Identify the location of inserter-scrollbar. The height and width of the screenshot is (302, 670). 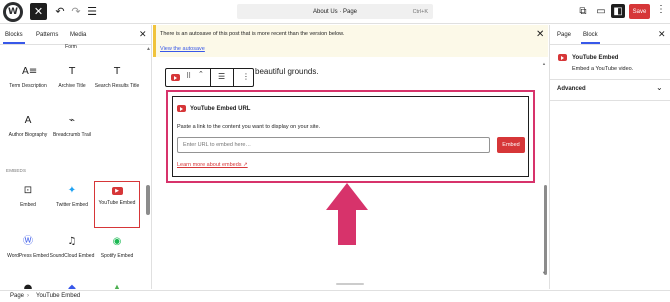
(148, 200).